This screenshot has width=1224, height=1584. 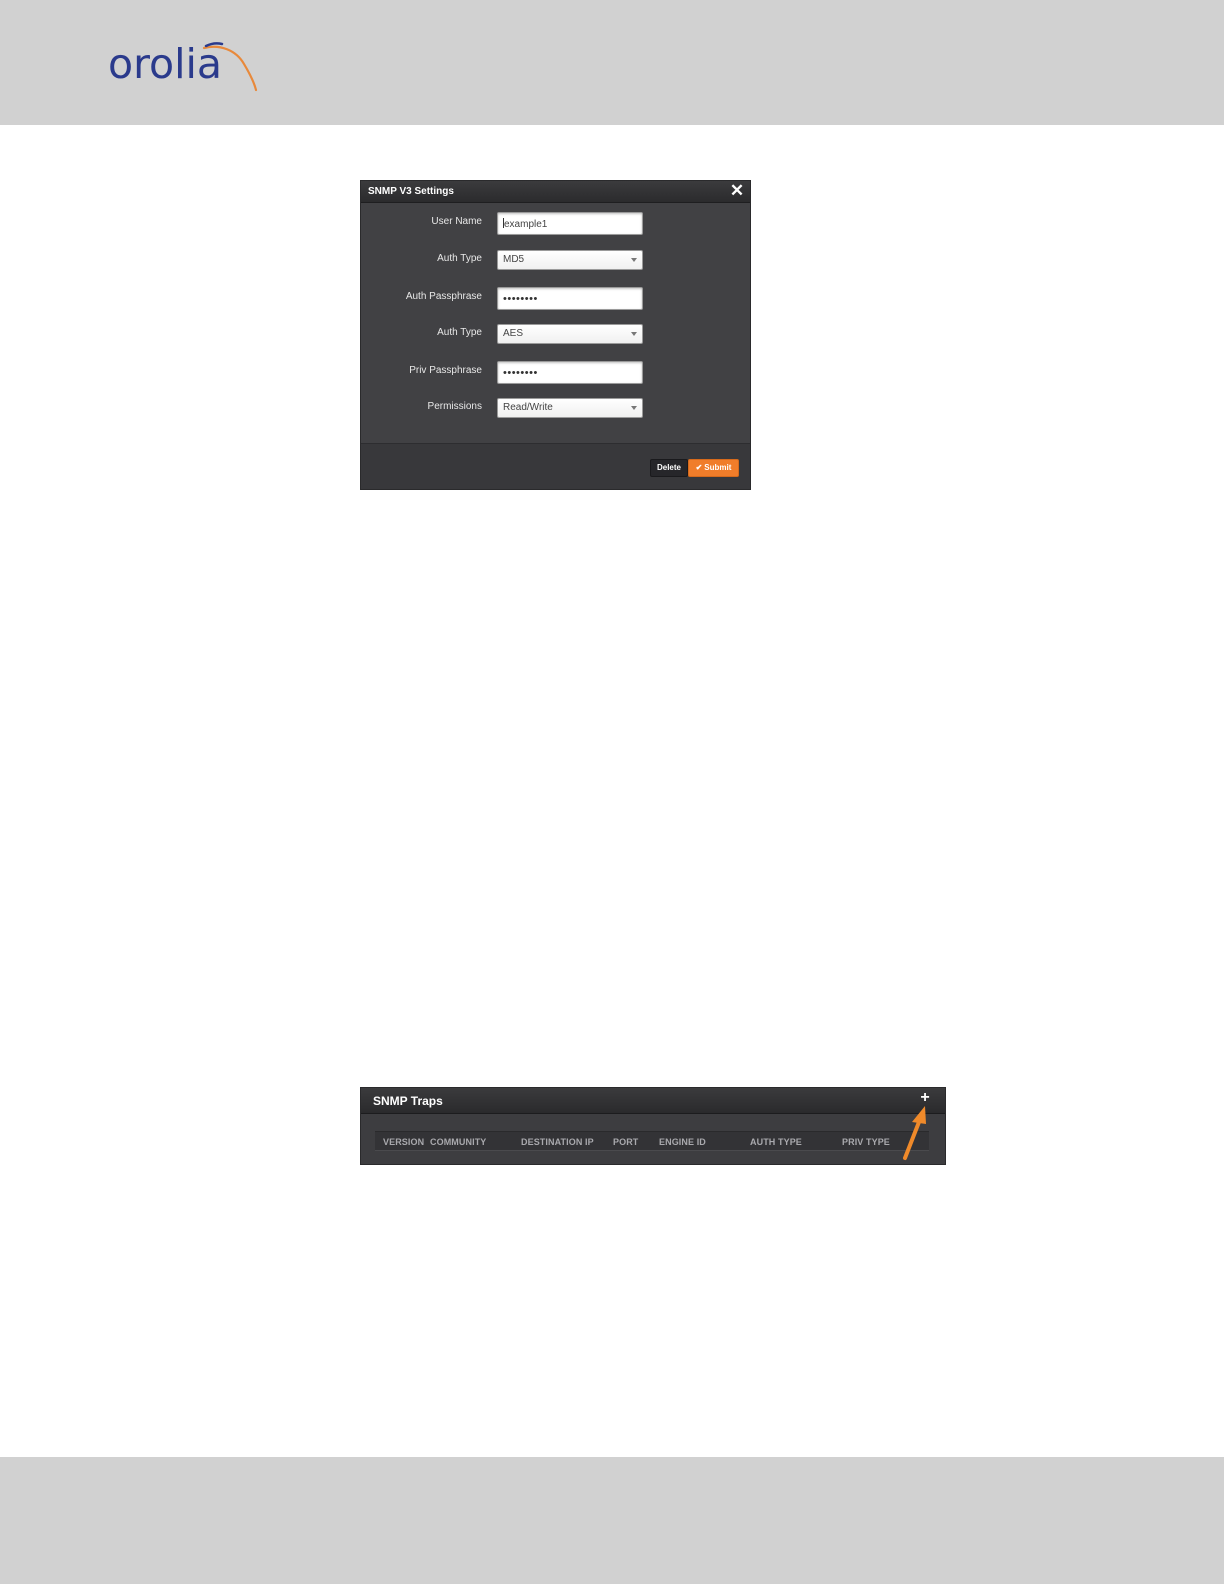 What do you see at coordinates (555, 466) in the screenshot?
I see `dialog-footer: Delete ✔ Submit` at bounding box center [555, 466].